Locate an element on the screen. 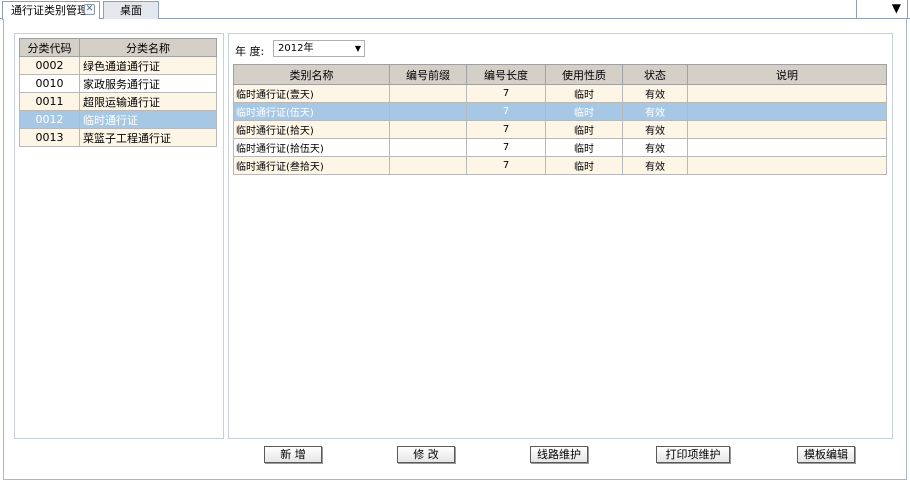 The image size is (910, 482). column-header-prefix: 编号前缀 is located at coordinates (428, 74).